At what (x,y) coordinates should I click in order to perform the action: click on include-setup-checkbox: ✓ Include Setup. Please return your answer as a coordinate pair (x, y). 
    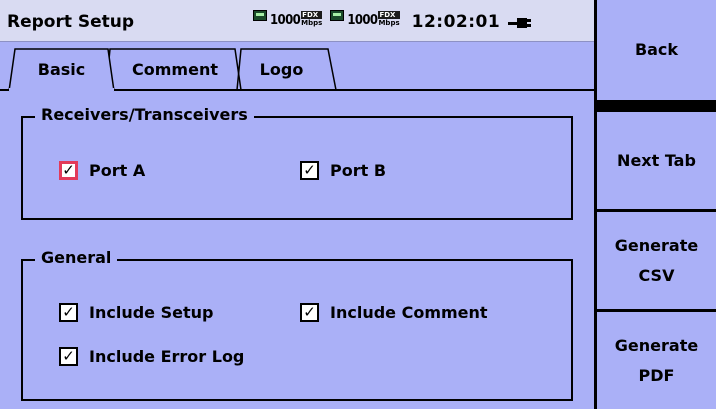
    Looking at the image, I should click on (136, 312).